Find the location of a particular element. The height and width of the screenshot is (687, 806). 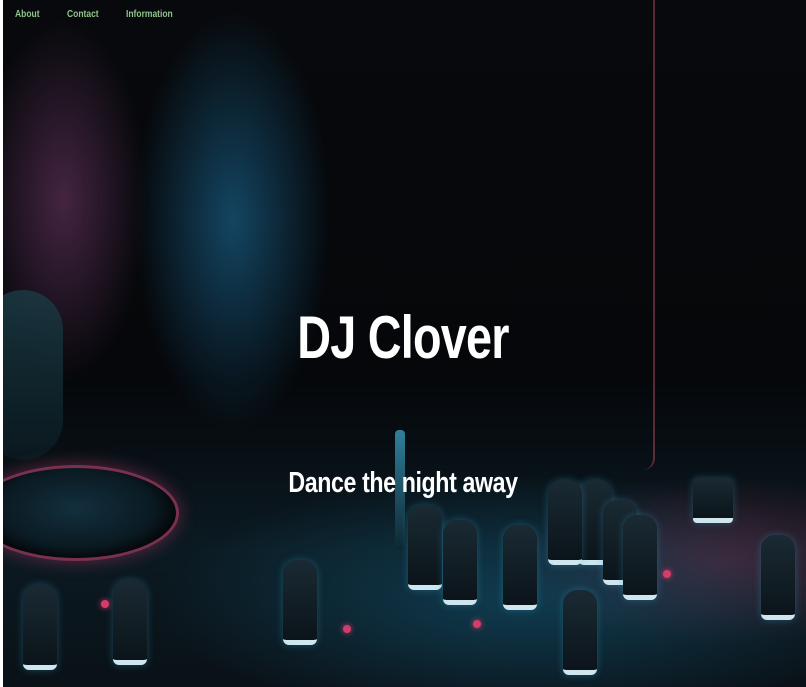

nav-link-contact: Contact is located at coordinates (83, 14).